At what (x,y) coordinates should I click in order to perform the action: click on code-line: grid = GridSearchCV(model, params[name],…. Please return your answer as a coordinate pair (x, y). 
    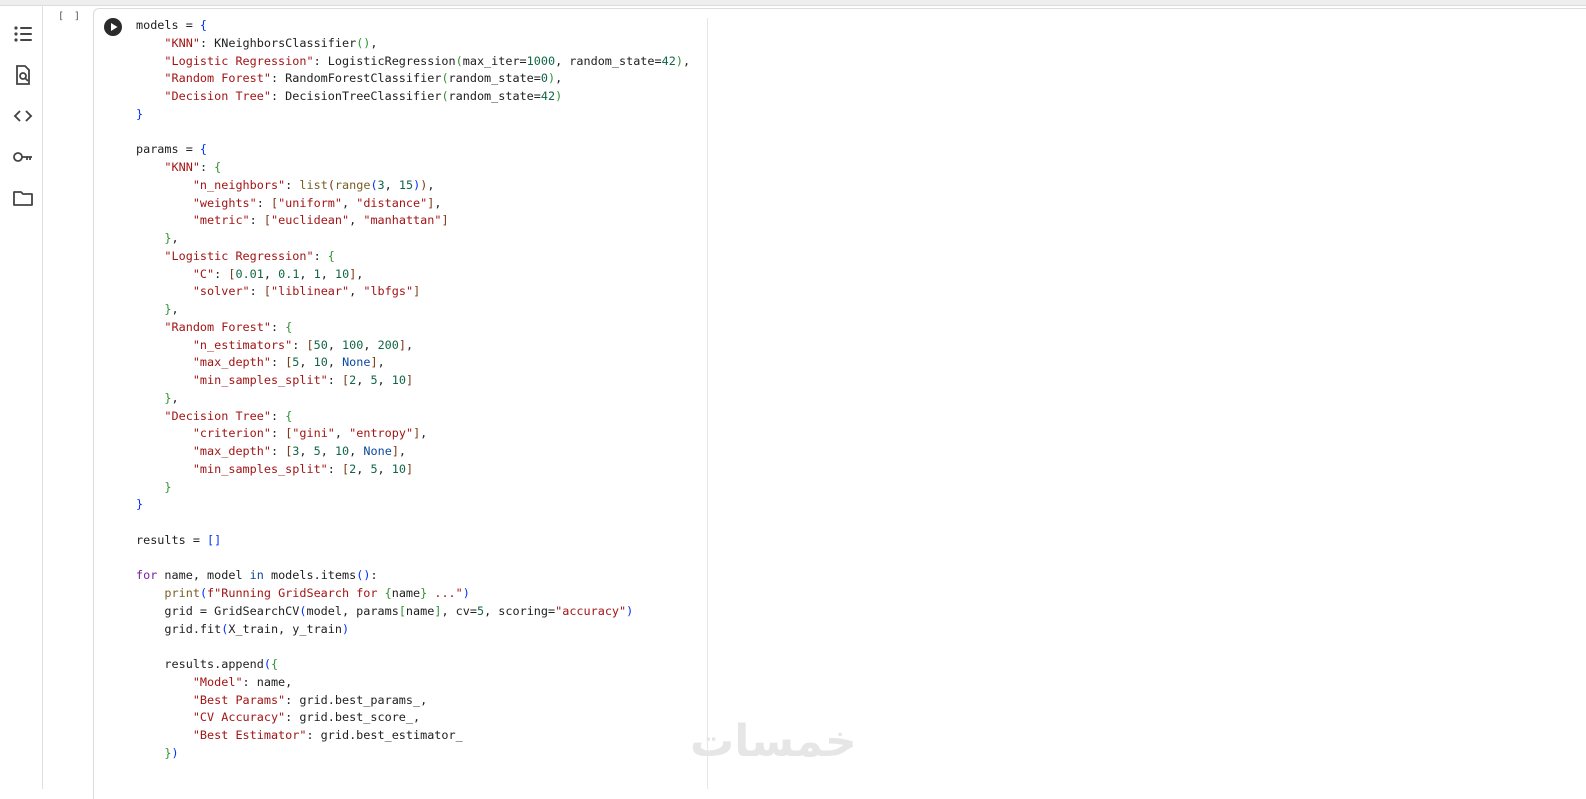
    Looking at the image, I should click on (413, 612).